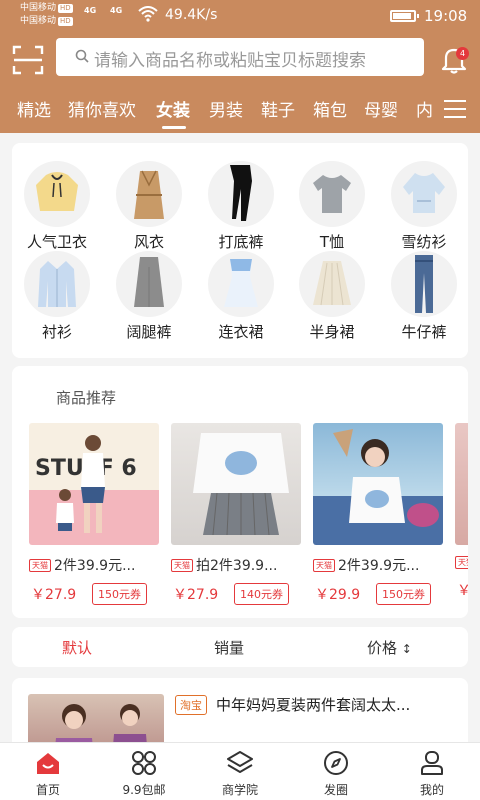 The width and height of the screenshot is (480, 800). I want to click on sort-bar: 默认 销量 价格 ↕, so click(240, 647).